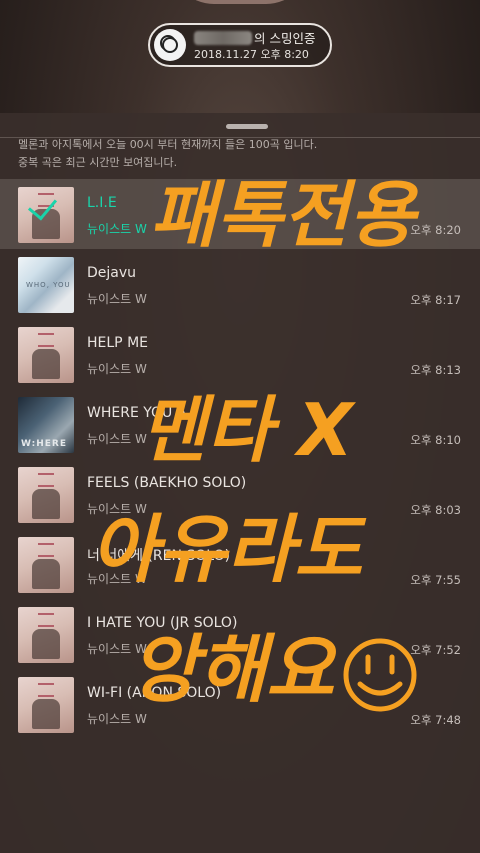 This screenshot has width=480, height=853. Describe the element at coordinates (247, 126) in the screenshot. I see `drag-handle` at that location.